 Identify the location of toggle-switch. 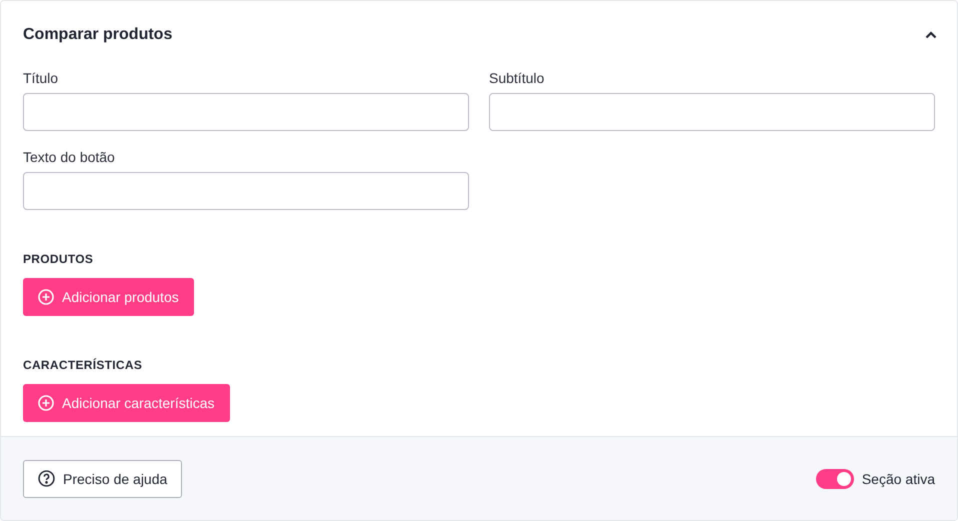
(835, 478).